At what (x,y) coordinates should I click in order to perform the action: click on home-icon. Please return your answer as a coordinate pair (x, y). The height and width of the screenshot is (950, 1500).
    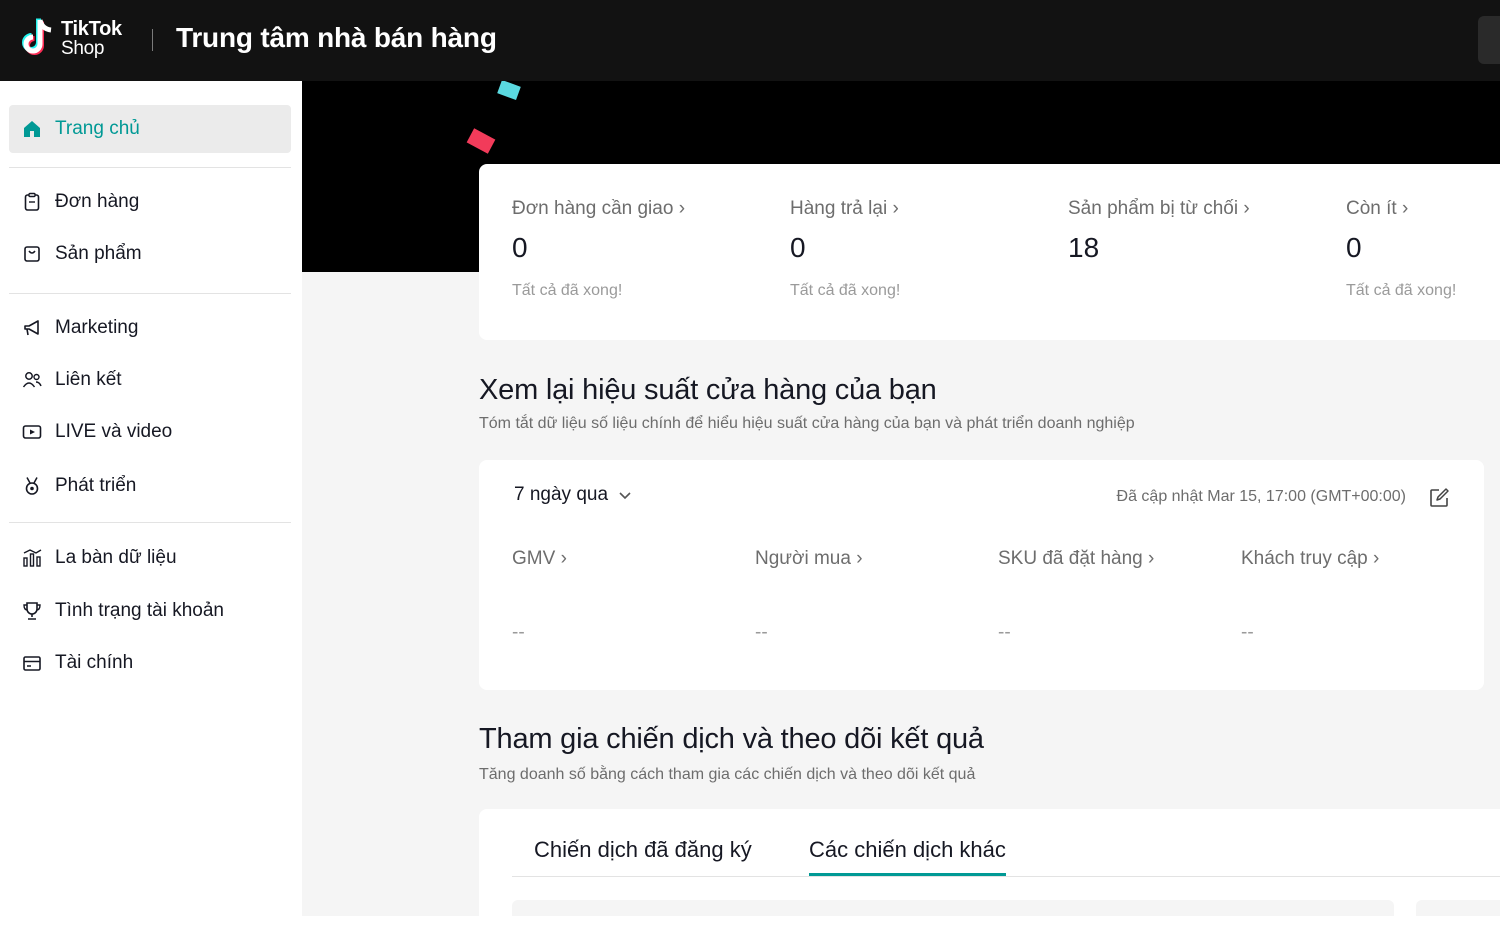
    Looking at the image, I should click on (32, 129).